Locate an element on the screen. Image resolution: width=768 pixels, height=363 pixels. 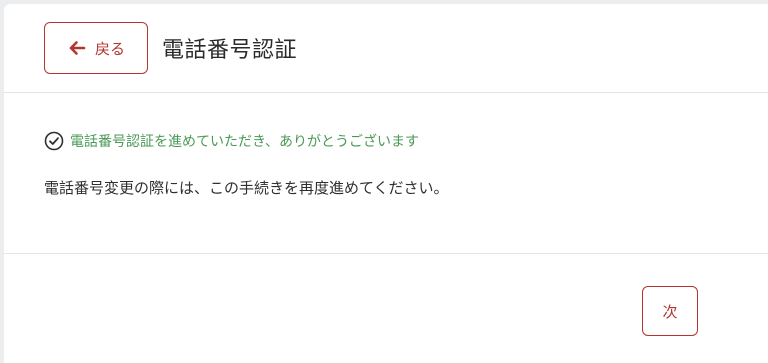
success-message: 電話番号認証を進めていただき、ありがとうございます is located at coordinates (231, 141).